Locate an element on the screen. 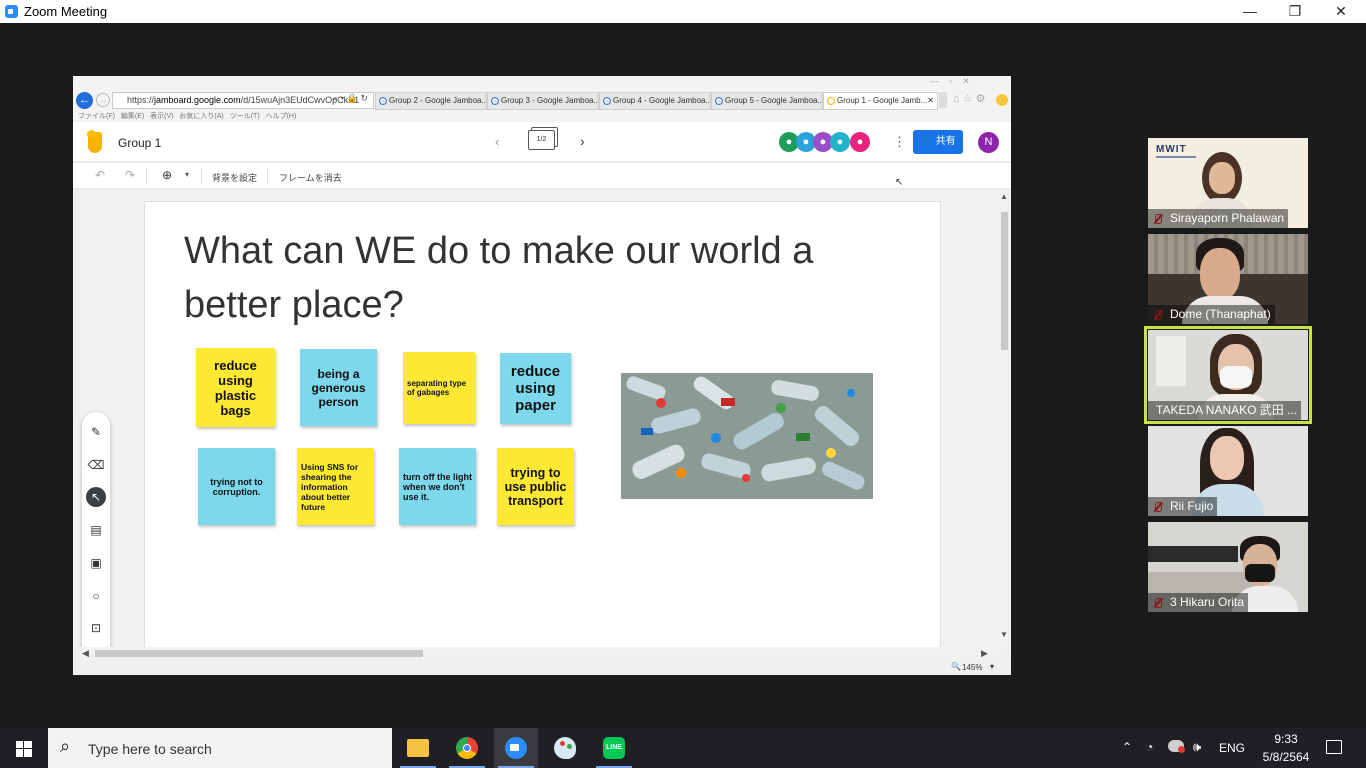  participant-name: Dome (Thanaphat) is located at coordinates (1211, 314).